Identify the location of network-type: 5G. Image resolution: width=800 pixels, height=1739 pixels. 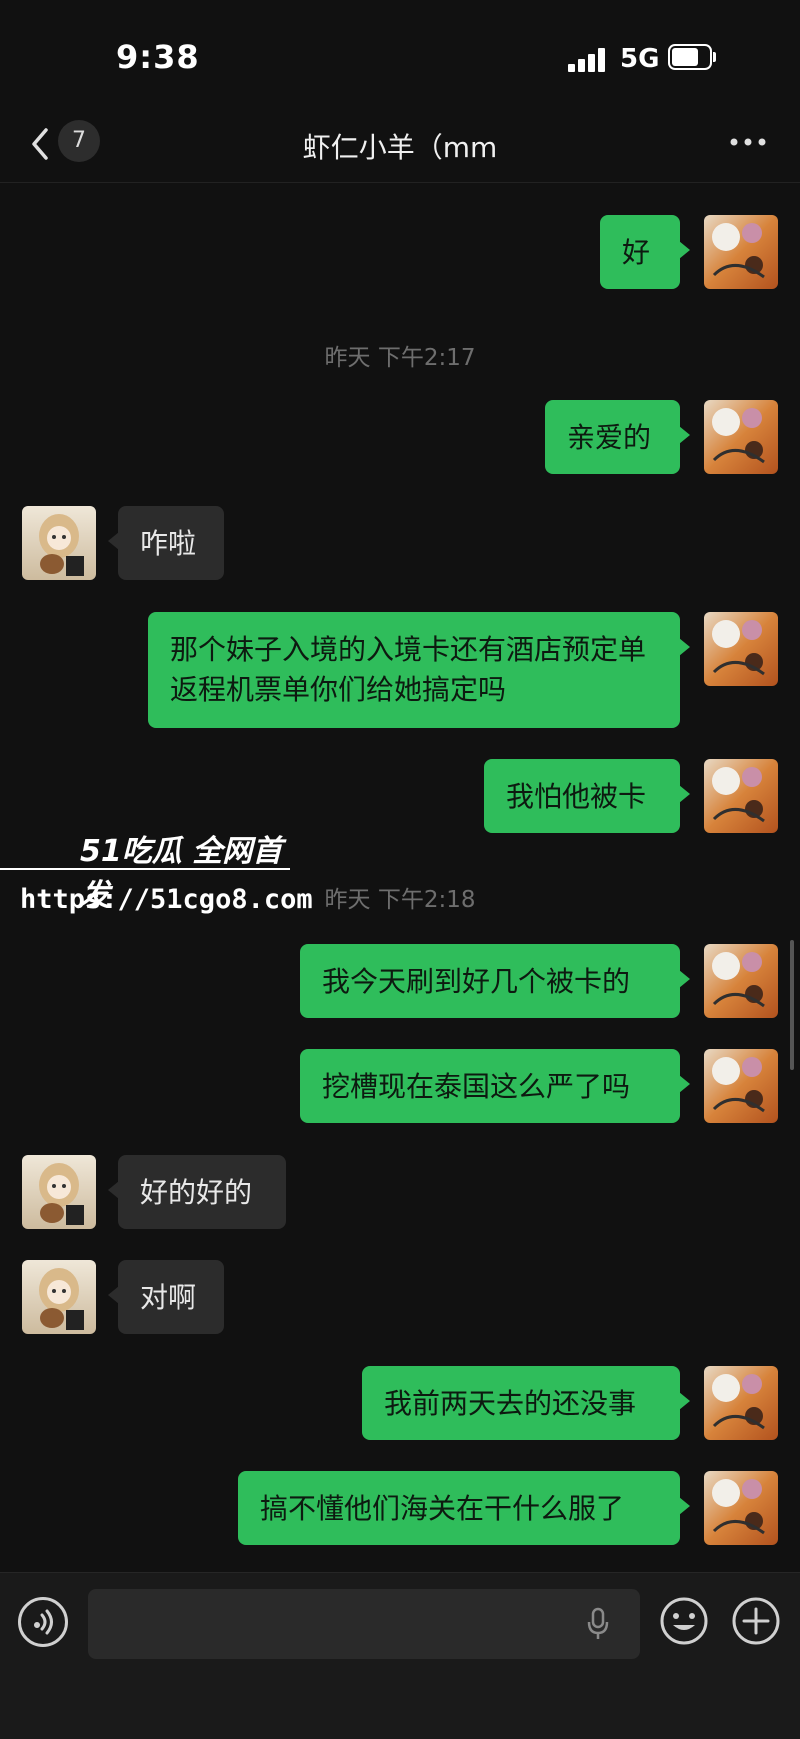
(640, 59).